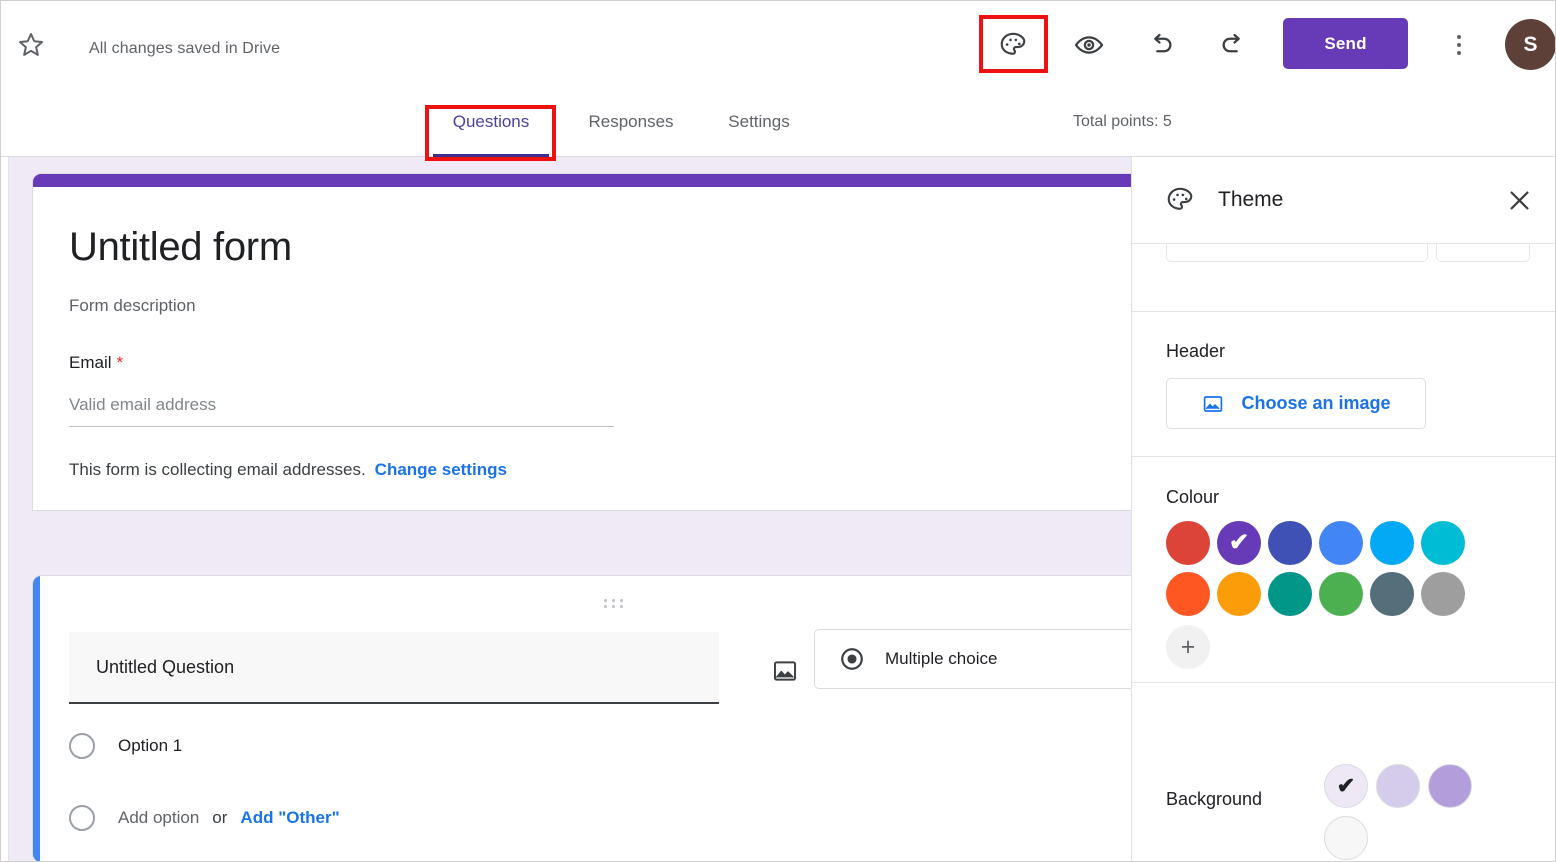  I want to click on form-title: Untitled form, so click(587, 247).